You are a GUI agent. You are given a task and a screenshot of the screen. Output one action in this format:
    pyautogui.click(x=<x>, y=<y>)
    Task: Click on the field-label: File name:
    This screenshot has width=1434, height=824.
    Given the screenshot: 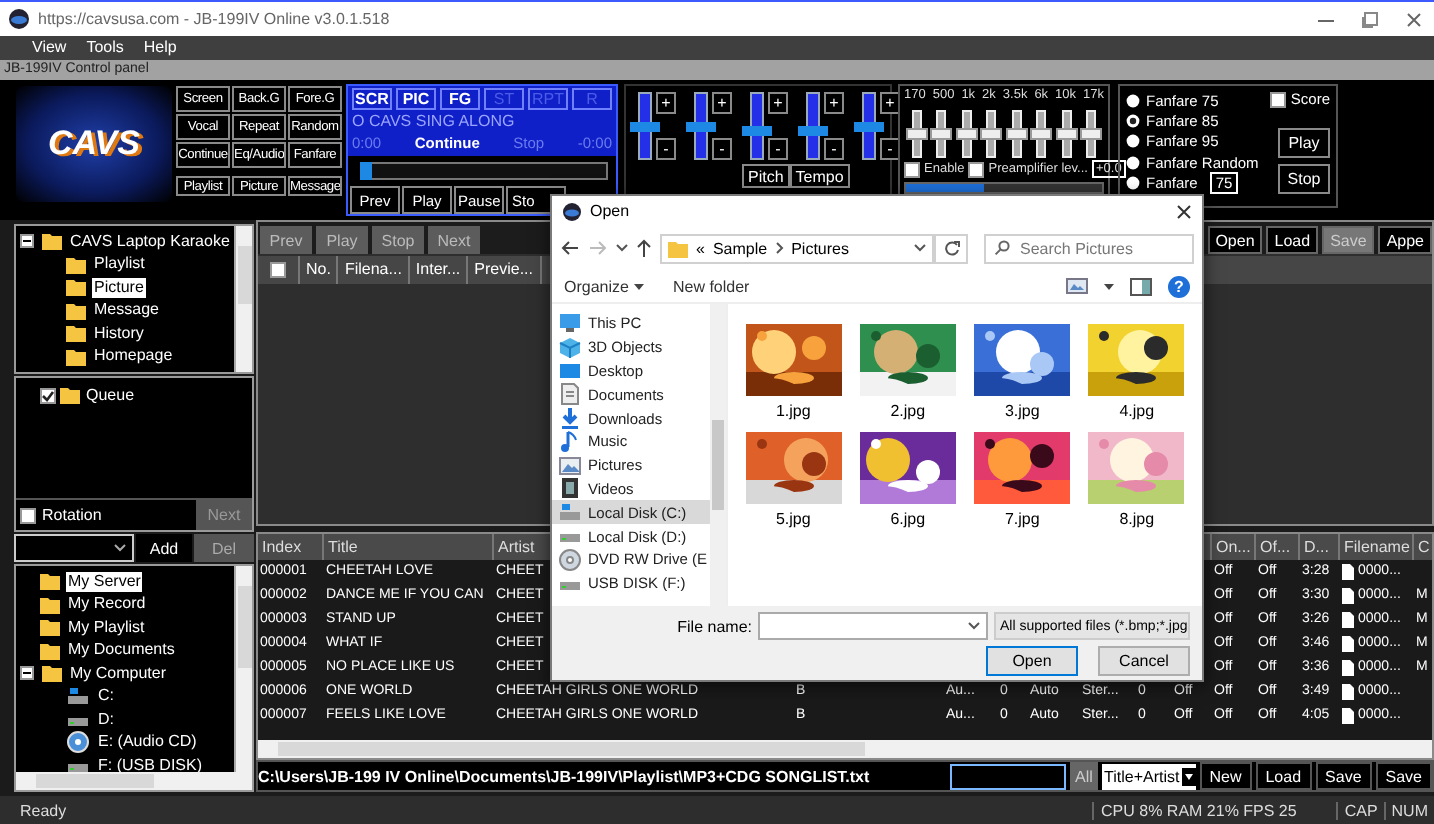 What is the action you would take?
    pyautogui.click(x=714, y=626)
    